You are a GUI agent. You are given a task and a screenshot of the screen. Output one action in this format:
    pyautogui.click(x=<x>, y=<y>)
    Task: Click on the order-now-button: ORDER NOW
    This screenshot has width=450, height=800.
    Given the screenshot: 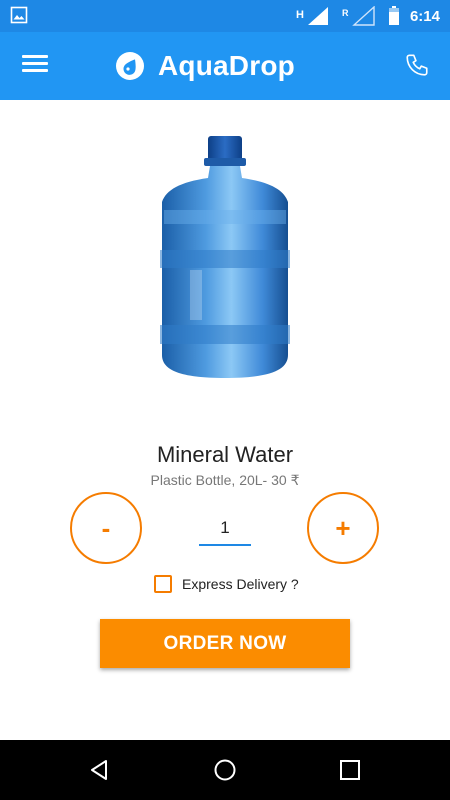 What is the action you would take?
    pyautogui.click(x=225, y=643)
    